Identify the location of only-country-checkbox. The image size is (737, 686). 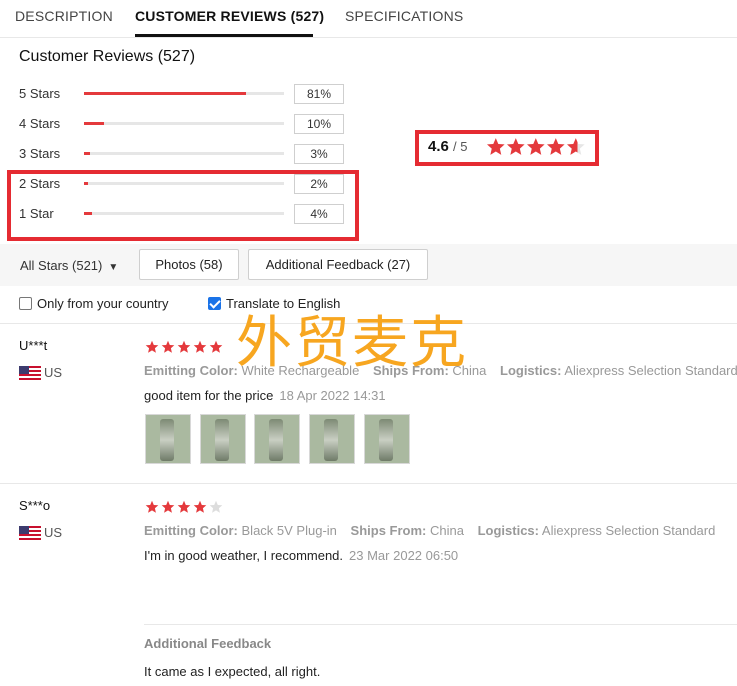
(25, 303).